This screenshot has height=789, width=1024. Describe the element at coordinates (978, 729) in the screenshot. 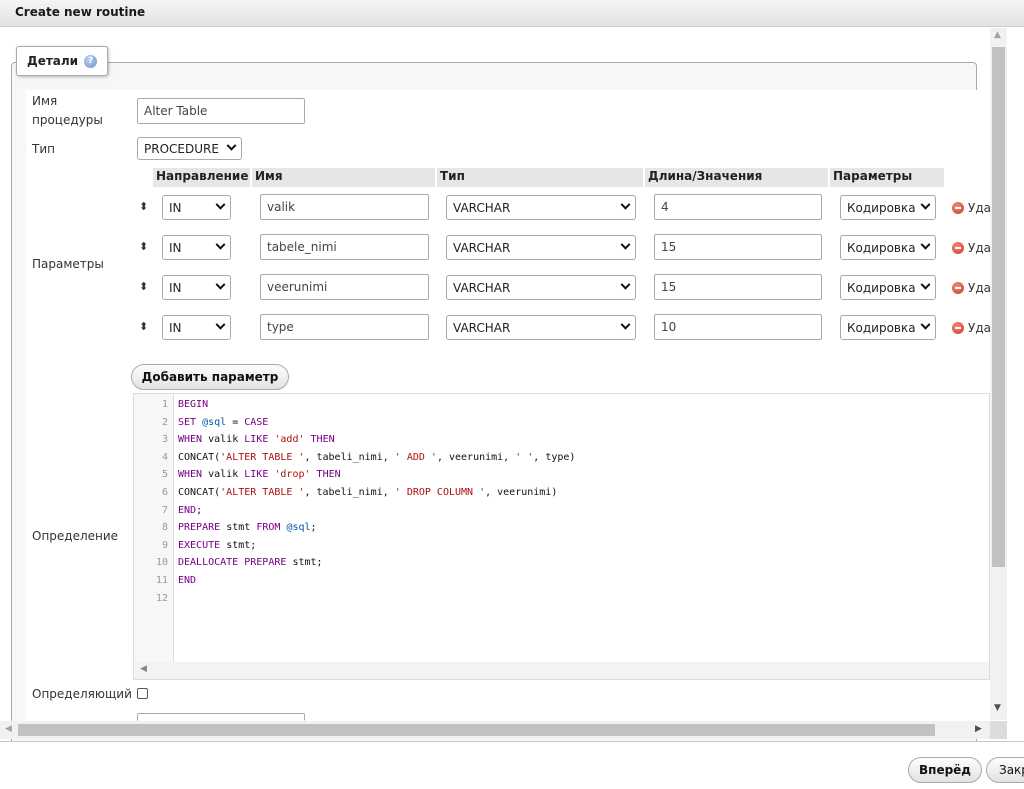

I see `arrow-right-icon: ▶` at that location.